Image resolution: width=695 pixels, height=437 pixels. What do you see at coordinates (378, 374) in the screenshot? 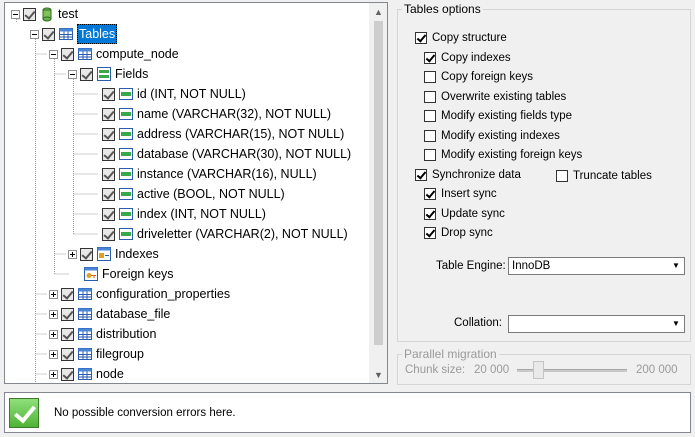
I see `scroll-down-icon: ▼` at bounding box center [378, 374].